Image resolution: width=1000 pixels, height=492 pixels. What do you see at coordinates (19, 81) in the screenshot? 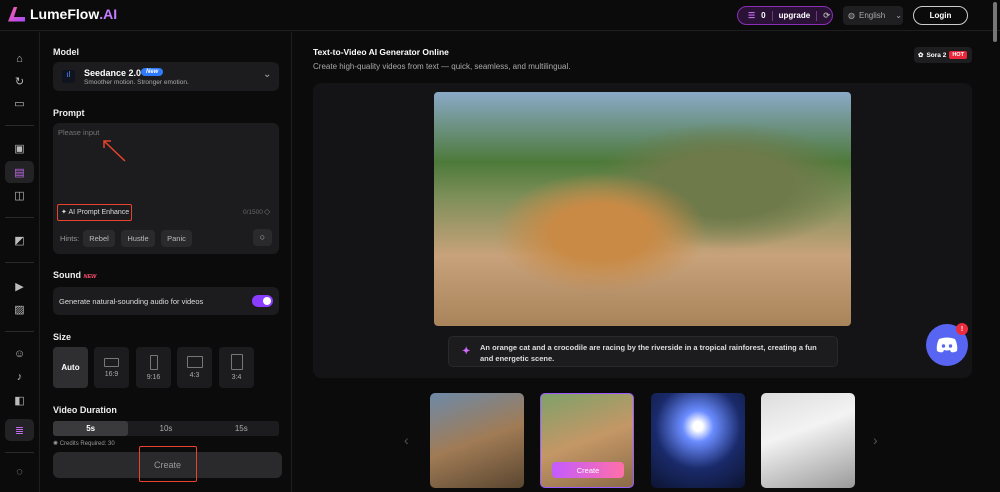
I see `loop-icon: ↻` at bounding box center [19, 81].